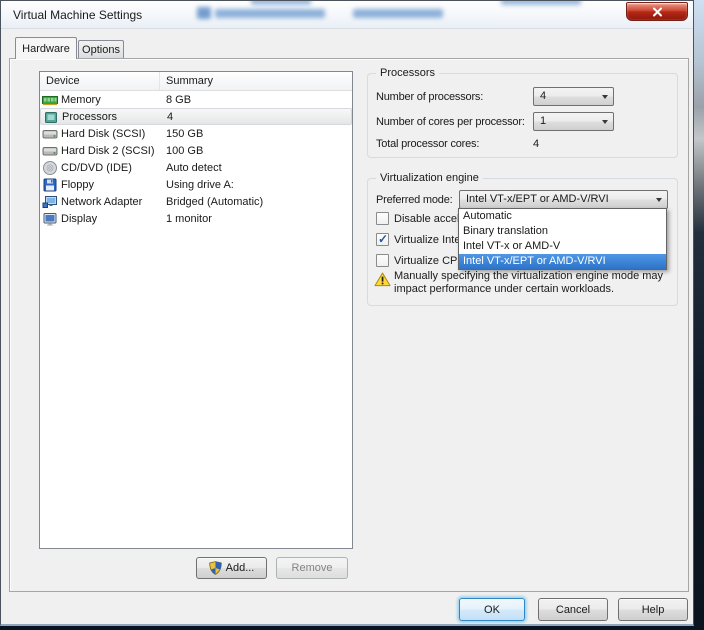 This screenshot has width=704, height=630. I want to click on close-icon, so click(657, 11).